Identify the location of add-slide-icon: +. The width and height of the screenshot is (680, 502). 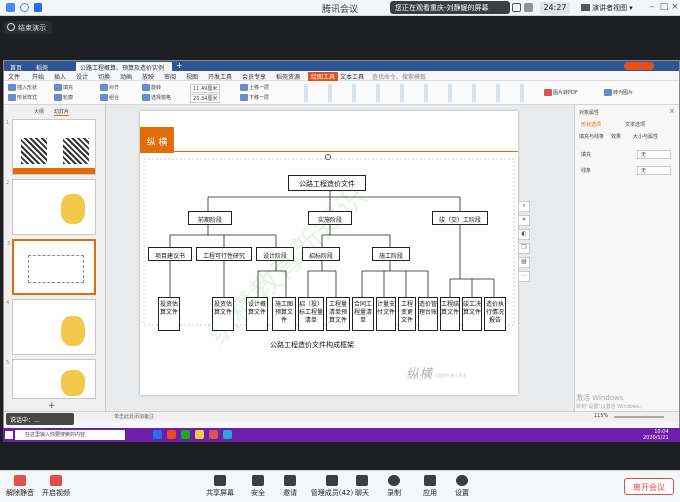
(52, 406).